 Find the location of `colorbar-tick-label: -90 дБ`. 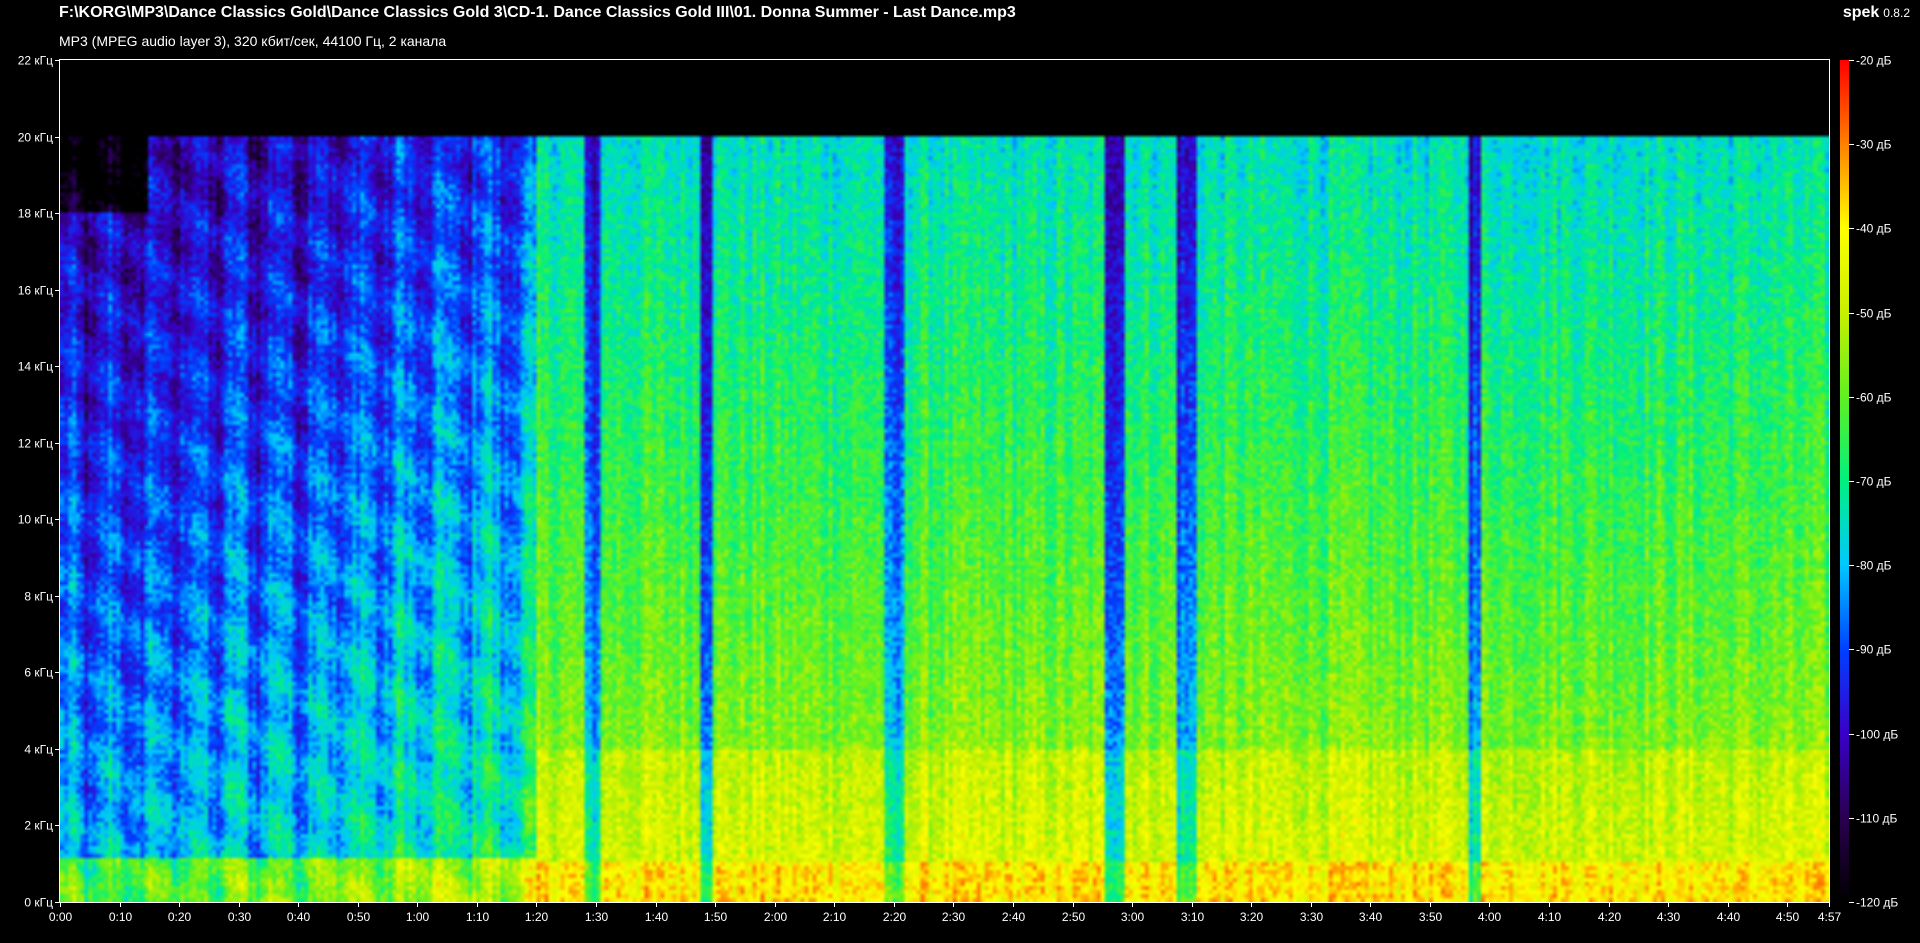

colorbar-tick-label: -90 дБ is located at coordinates (1874, 650).